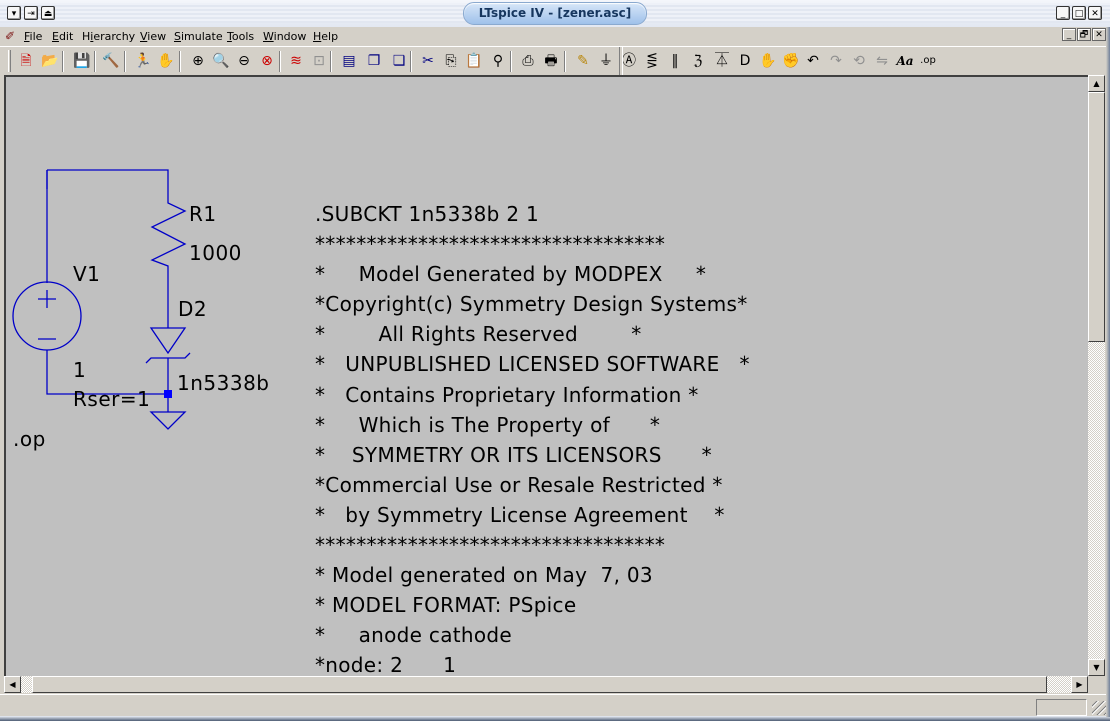 The width and height of the screenshot is (1110, 721). I want to click on window-titlebar: ▾ ⇥ ⏏ LTspice IV - [zener.asc] _ □ ✕, so click(555, 14).